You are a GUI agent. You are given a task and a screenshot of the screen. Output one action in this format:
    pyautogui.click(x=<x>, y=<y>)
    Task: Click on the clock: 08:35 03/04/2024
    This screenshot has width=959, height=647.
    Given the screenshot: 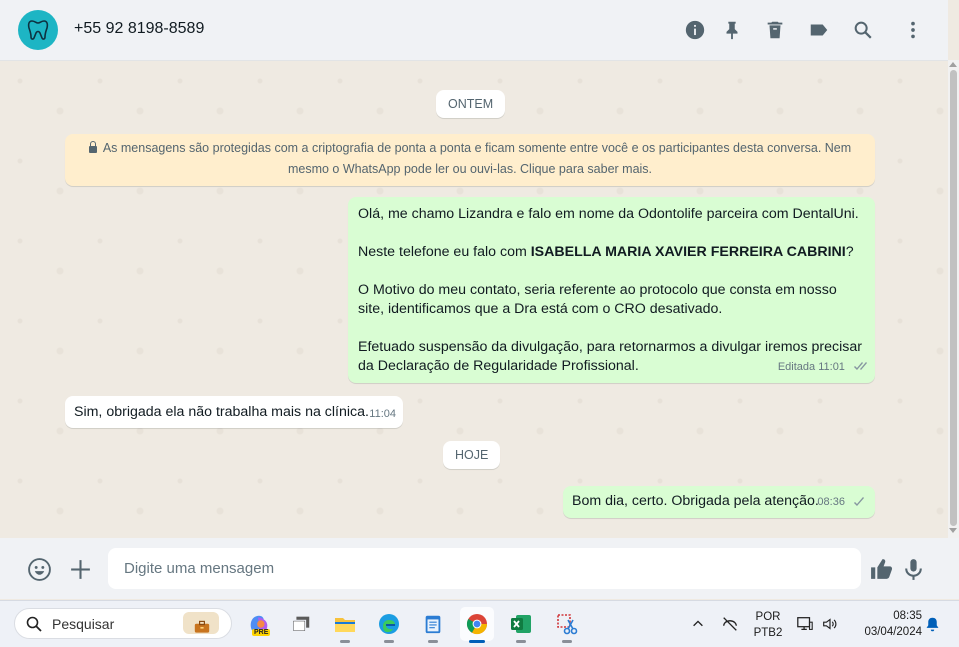 What is the action you would take?
    pyautogui.click(x=886, y=624)
    